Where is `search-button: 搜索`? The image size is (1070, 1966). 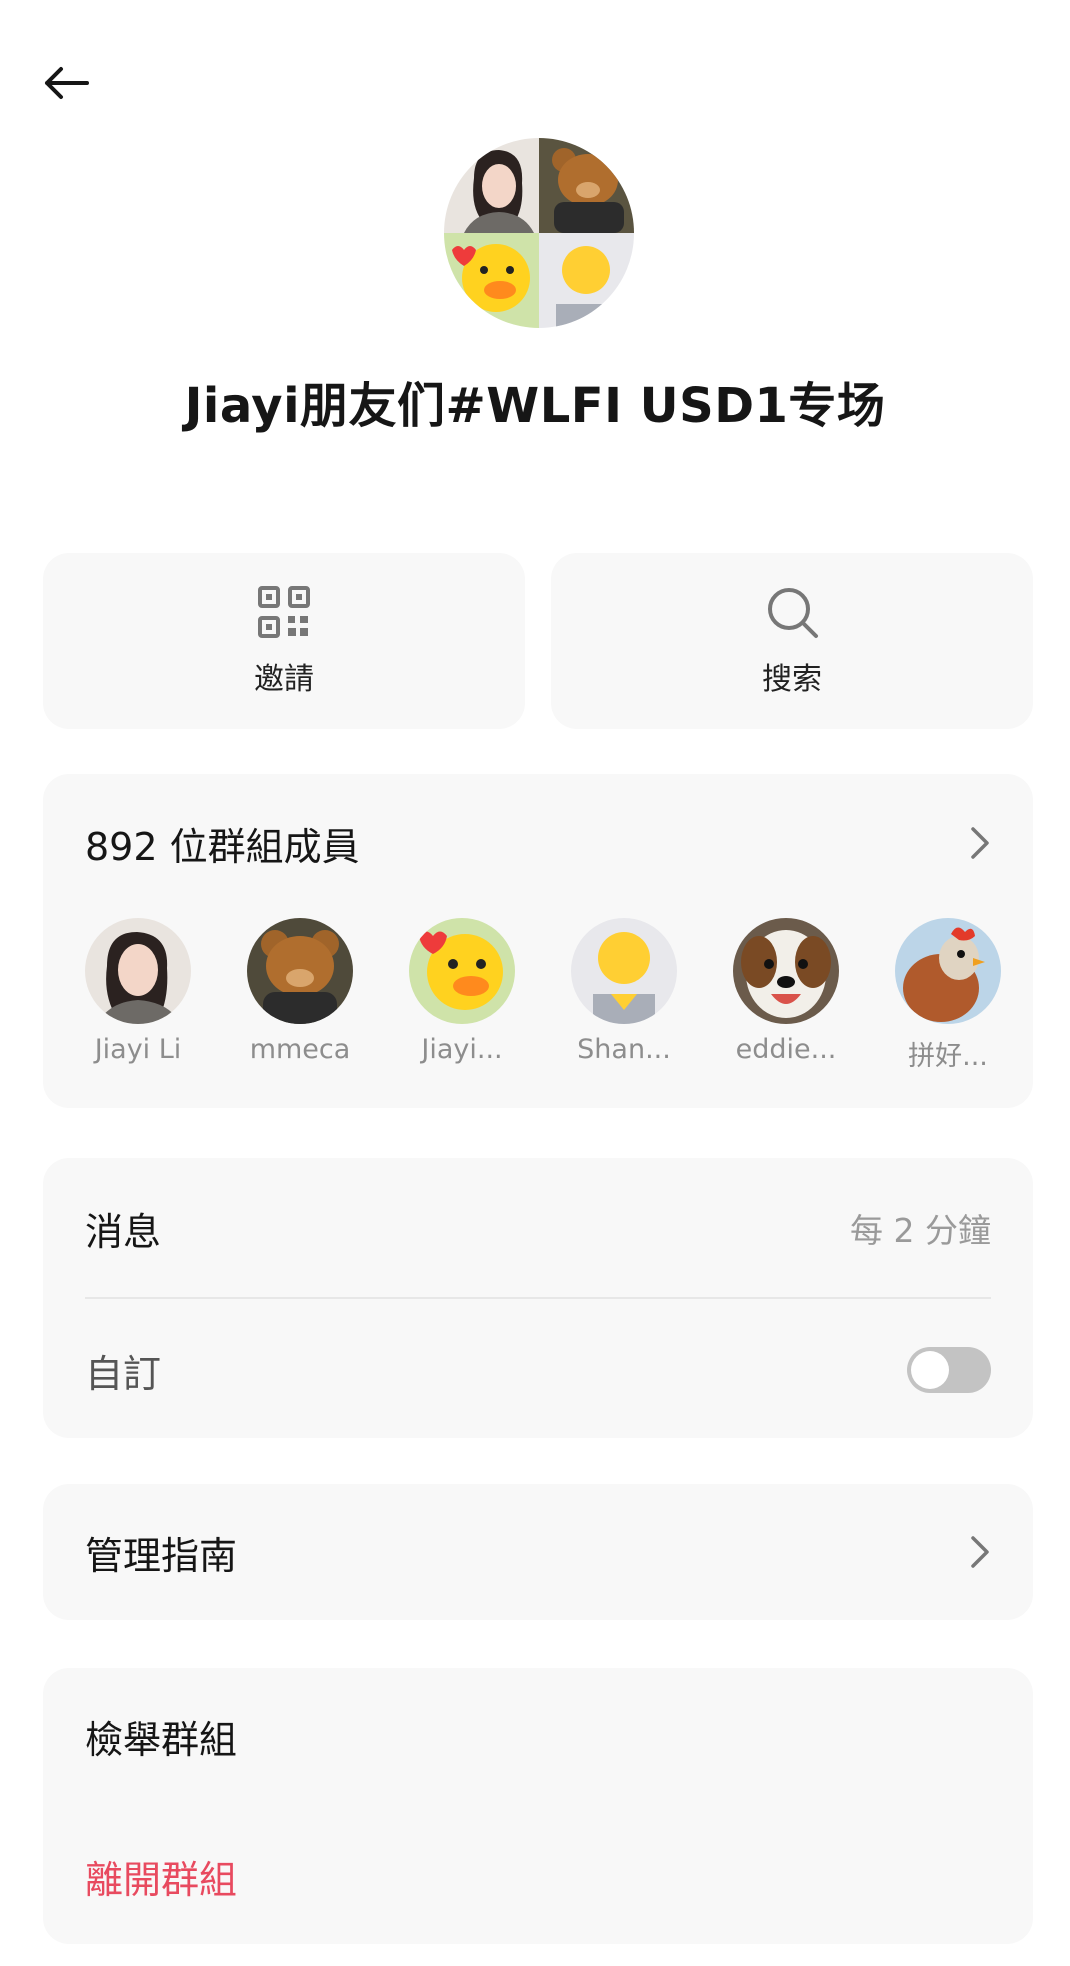 search-button: 搜索 is located at coordinates (792, 641).